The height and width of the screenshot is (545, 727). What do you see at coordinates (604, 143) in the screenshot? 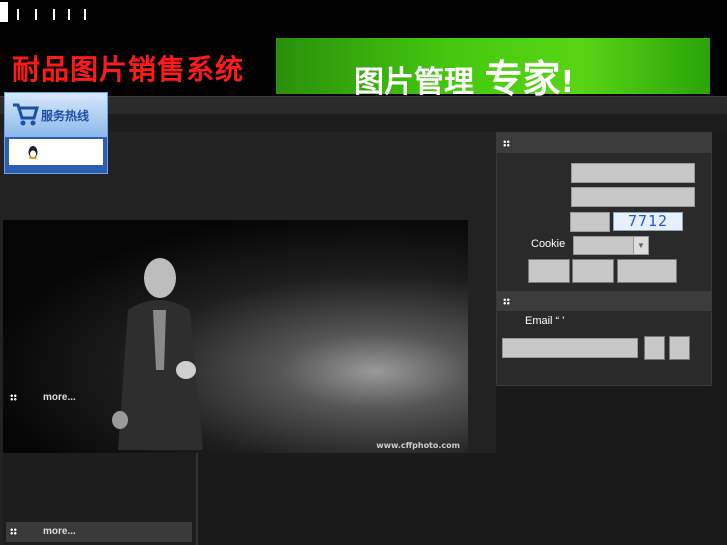
I see `login-panel-header` at bounding box center [604, 143].